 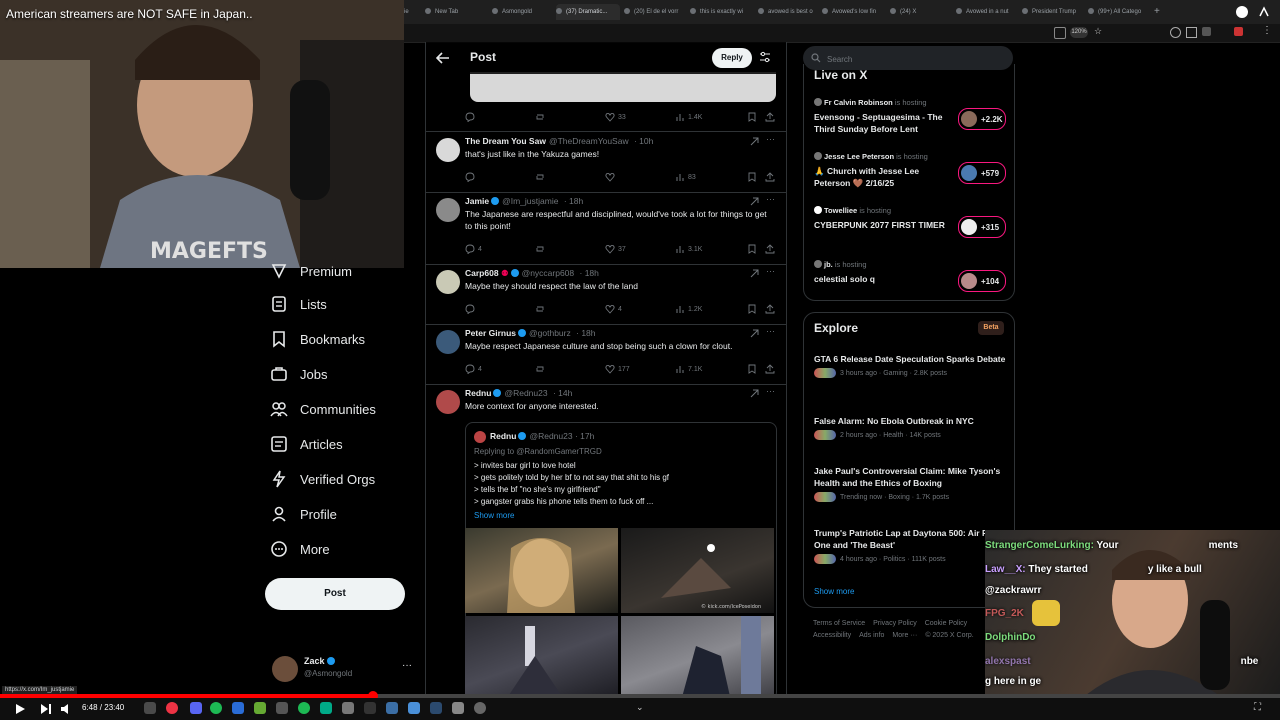 I want to click on star-icon: ☆, so click(x=1098, y=31).